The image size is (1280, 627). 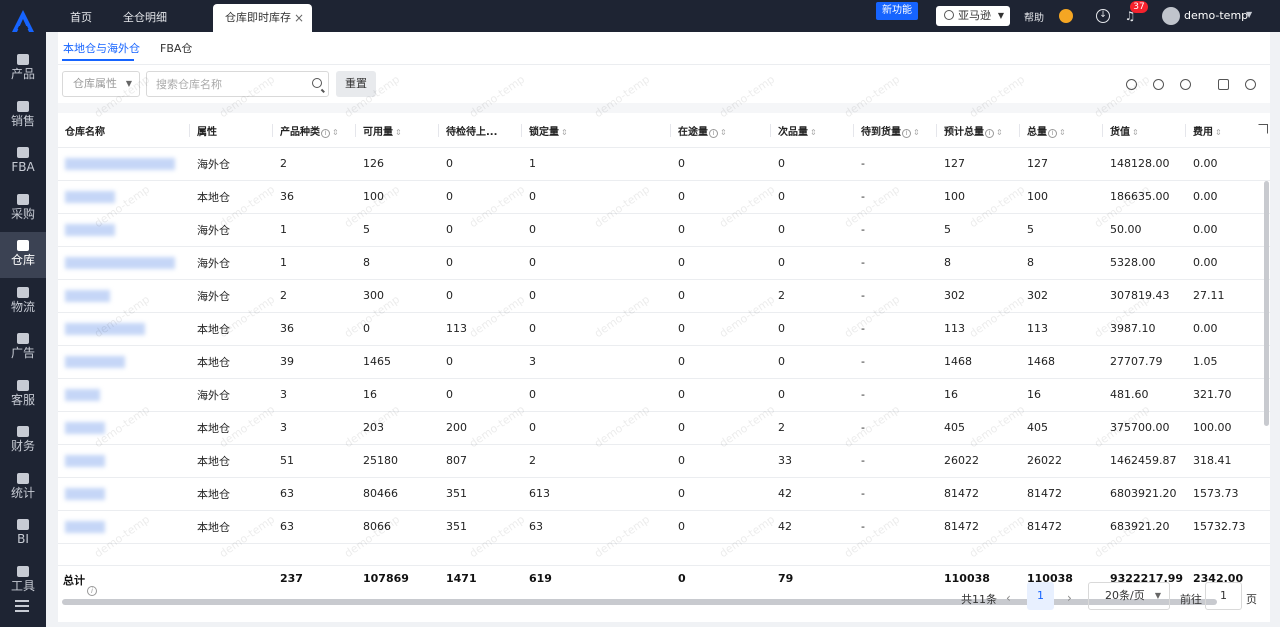 I want to click on sidebar-item-ad: 广告, so click(x=23, y=348).